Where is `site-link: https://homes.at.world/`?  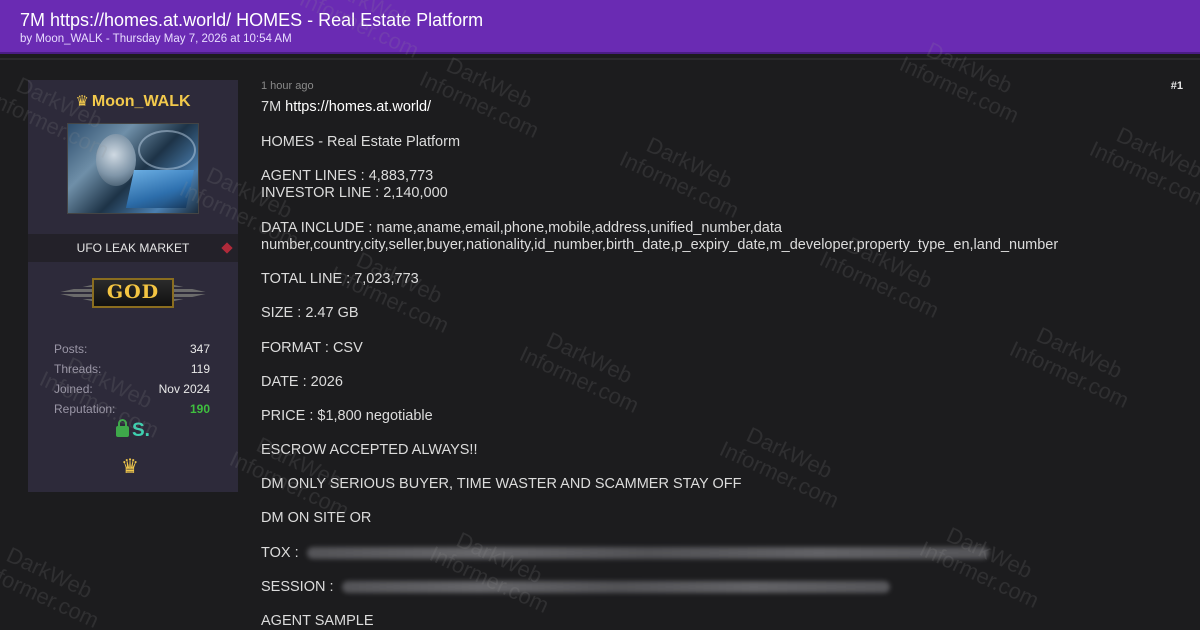
site-link: https://homes.at.world/ is located at coordinates (358, 107).